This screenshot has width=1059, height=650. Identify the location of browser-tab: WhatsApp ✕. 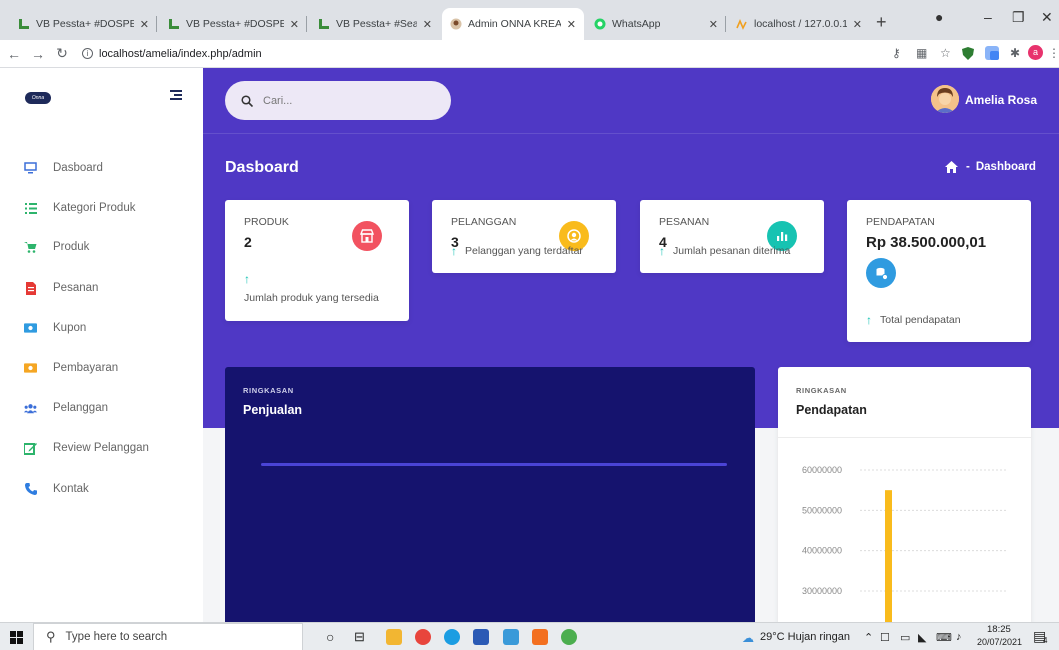
(656, 24).